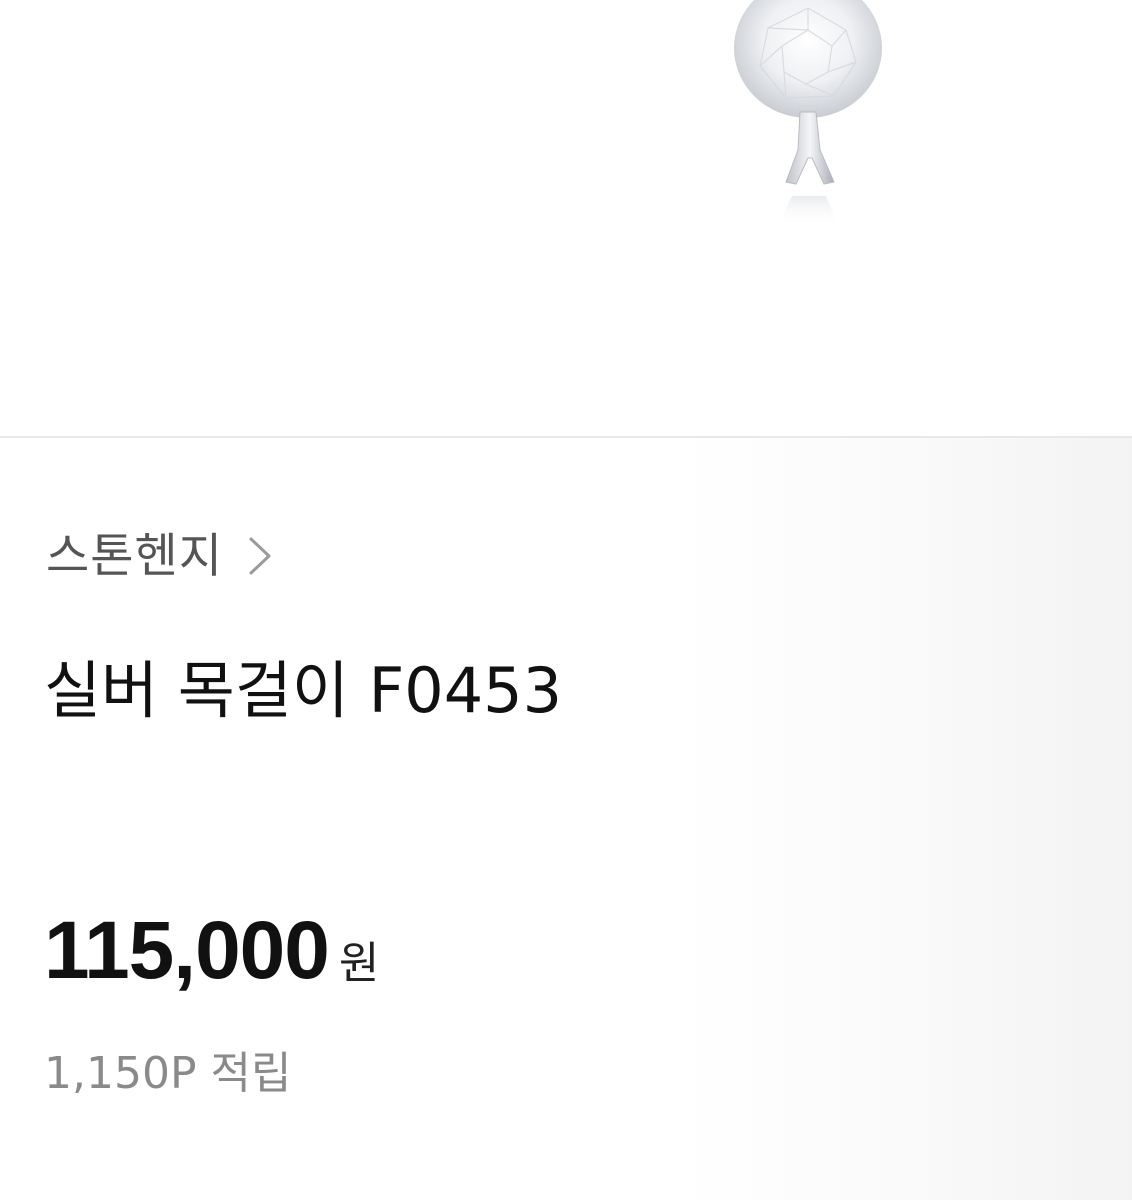 This screenshot has width=1132, height=1200. Describe the element at coordinates (134, 556) in the screenshot. I see `brand-name: 스톤헨지` at that location.